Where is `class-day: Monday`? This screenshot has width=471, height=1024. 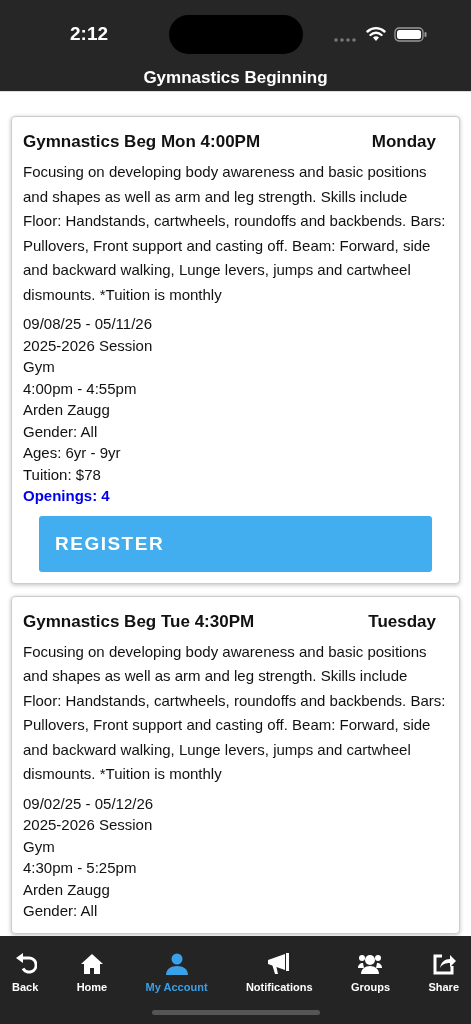 class-day: Monday is located at coordinates (403, 142).